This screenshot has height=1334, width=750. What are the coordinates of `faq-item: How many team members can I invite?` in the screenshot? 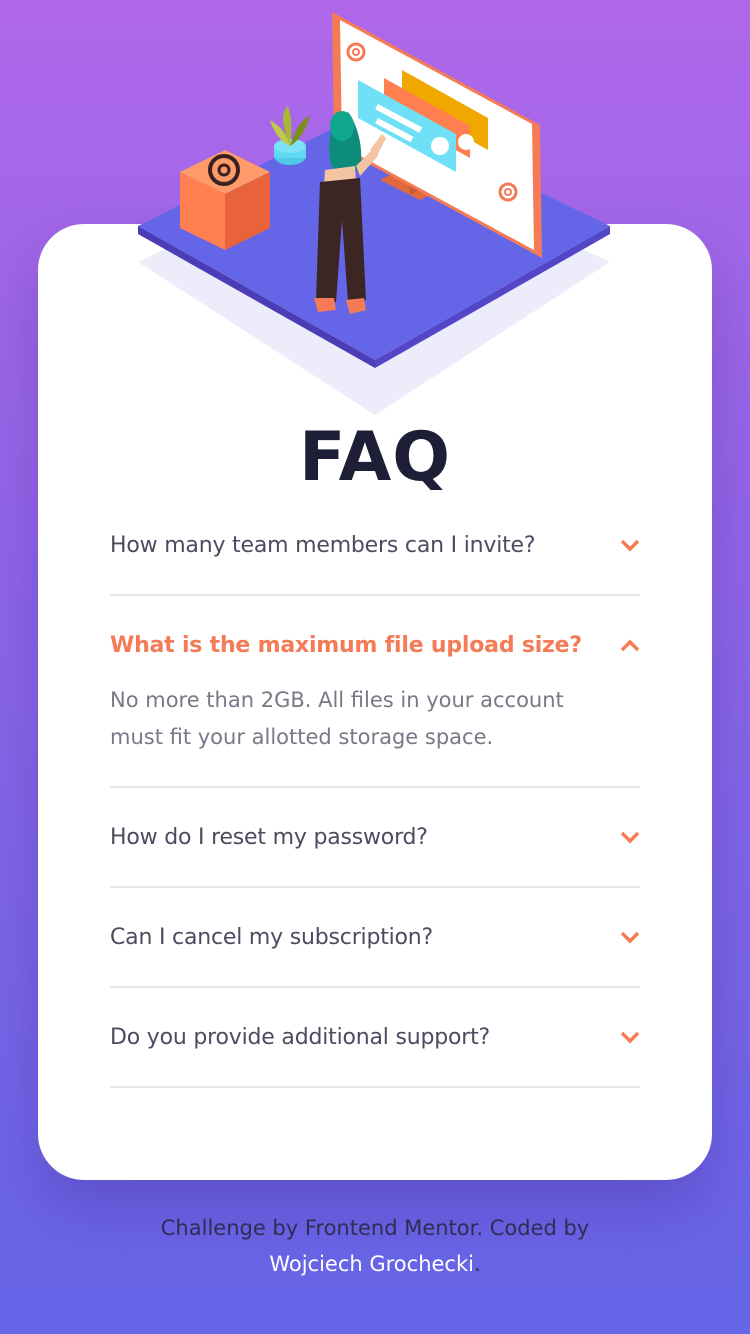 It's located at (375, 546).